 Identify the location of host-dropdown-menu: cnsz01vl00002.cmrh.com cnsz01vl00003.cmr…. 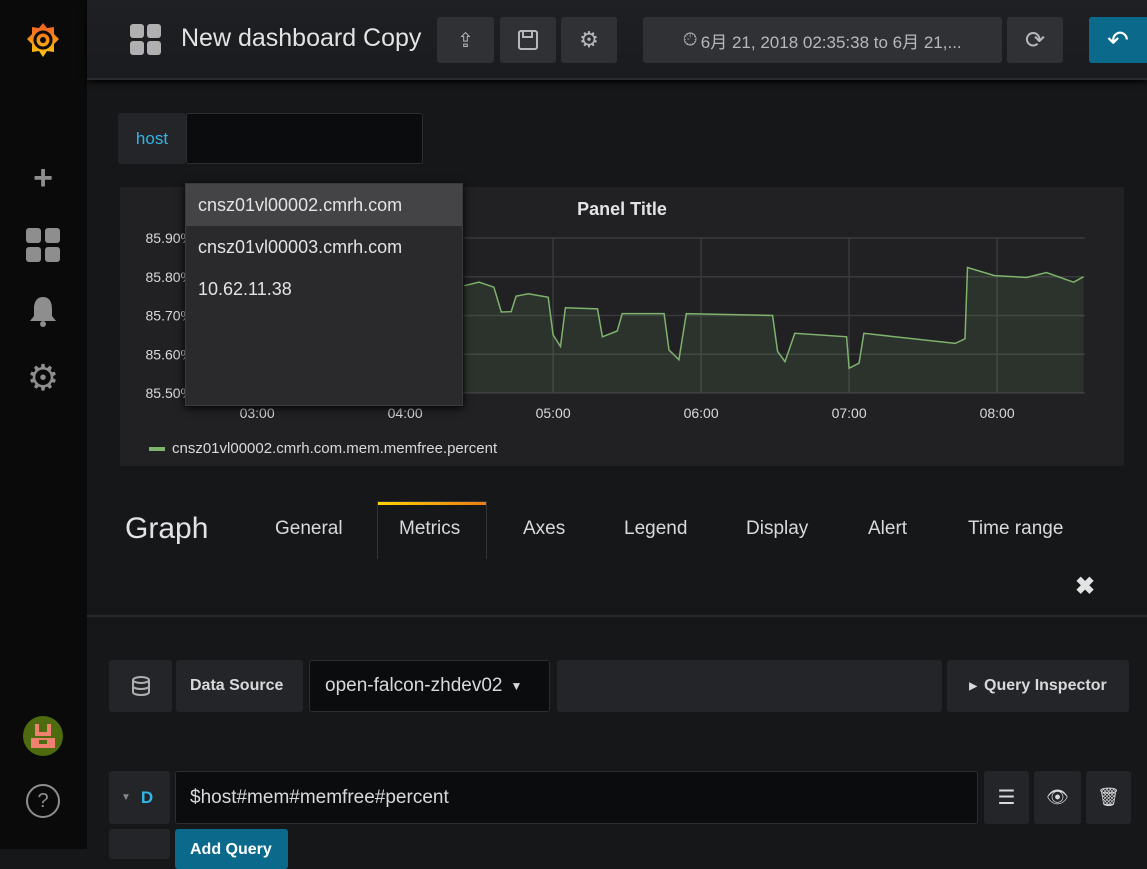
(324, 294).